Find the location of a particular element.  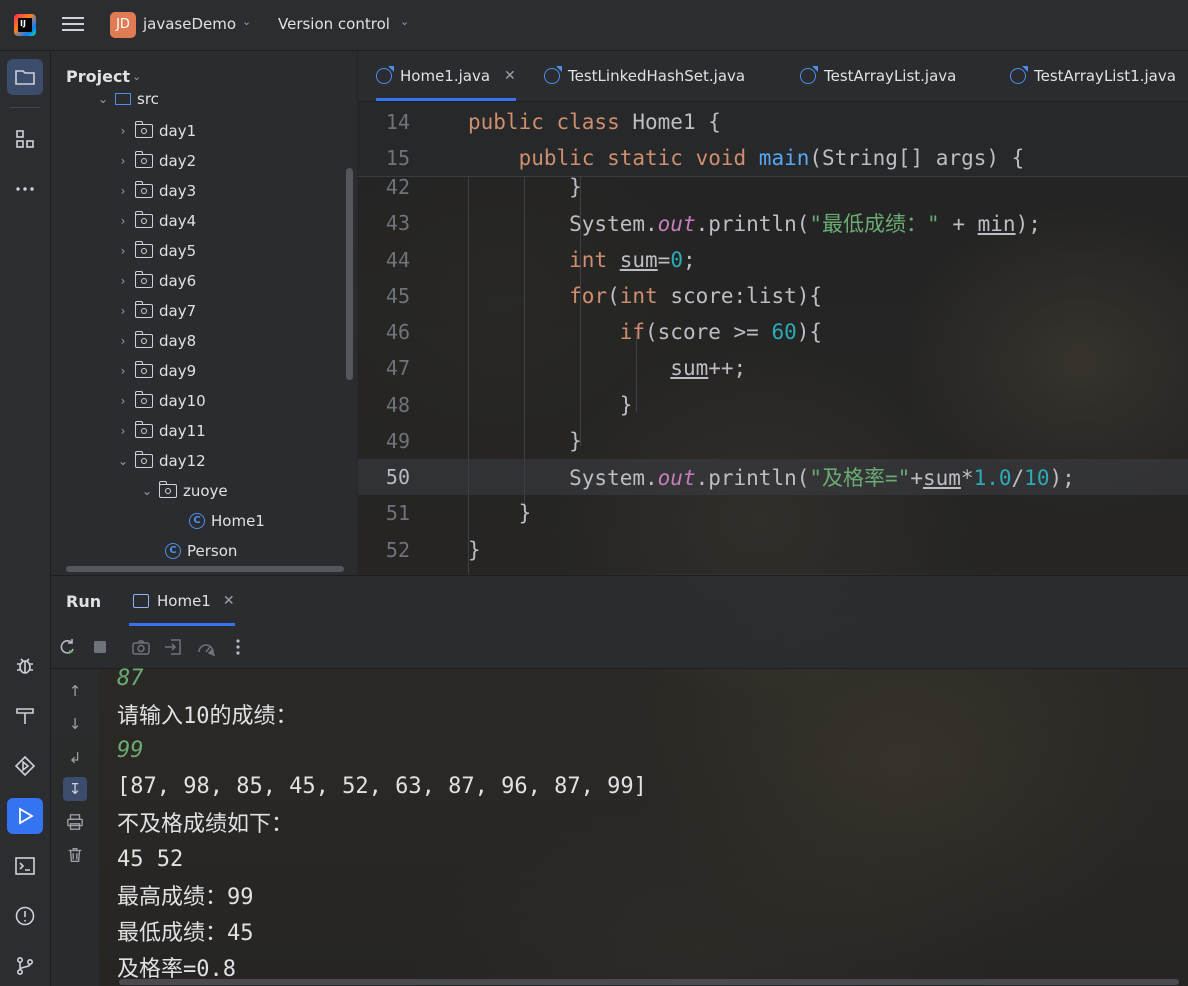

version-control-menu: Version control is located at coordinates (334, 24).